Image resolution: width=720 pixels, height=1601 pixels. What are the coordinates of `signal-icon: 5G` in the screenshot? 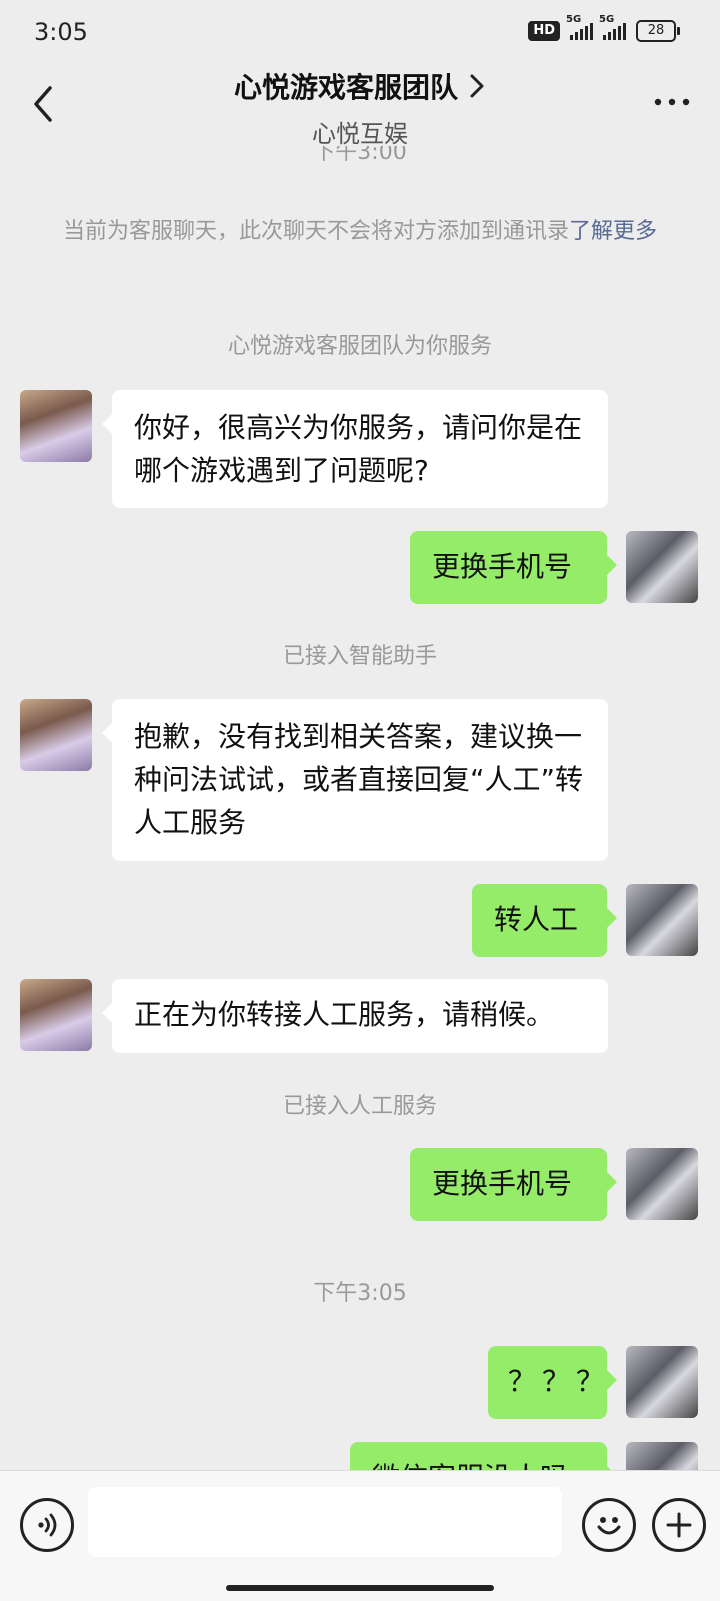 It's located at (579, 27).